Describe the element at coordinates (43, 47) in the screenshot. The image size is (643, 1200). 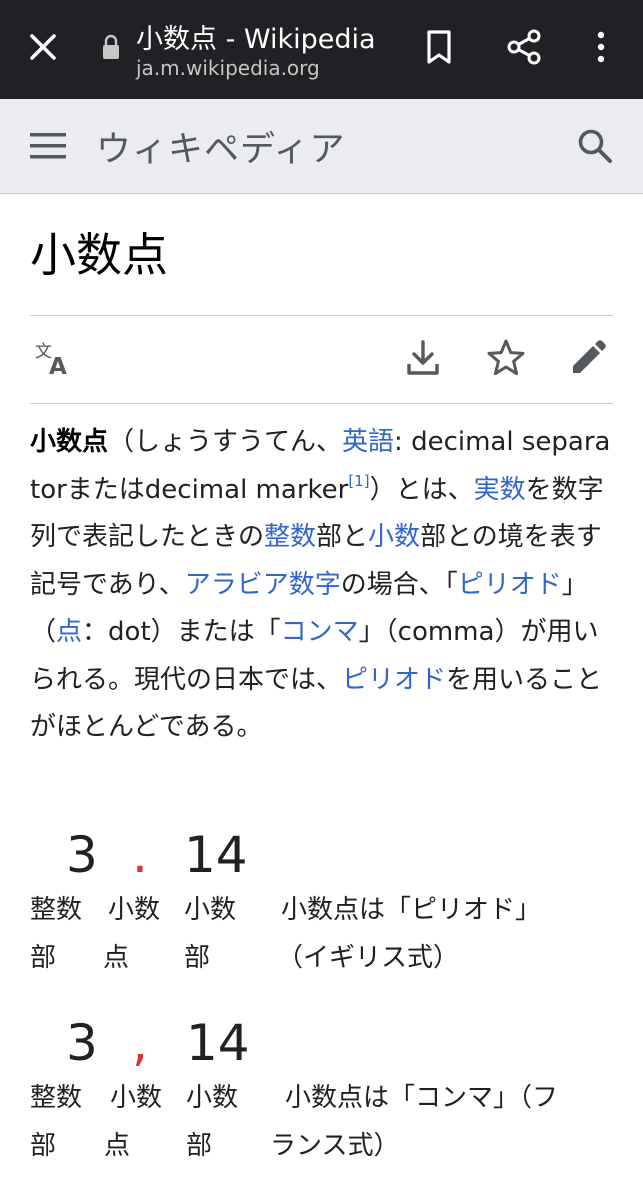
I see `close-icon` at that location.